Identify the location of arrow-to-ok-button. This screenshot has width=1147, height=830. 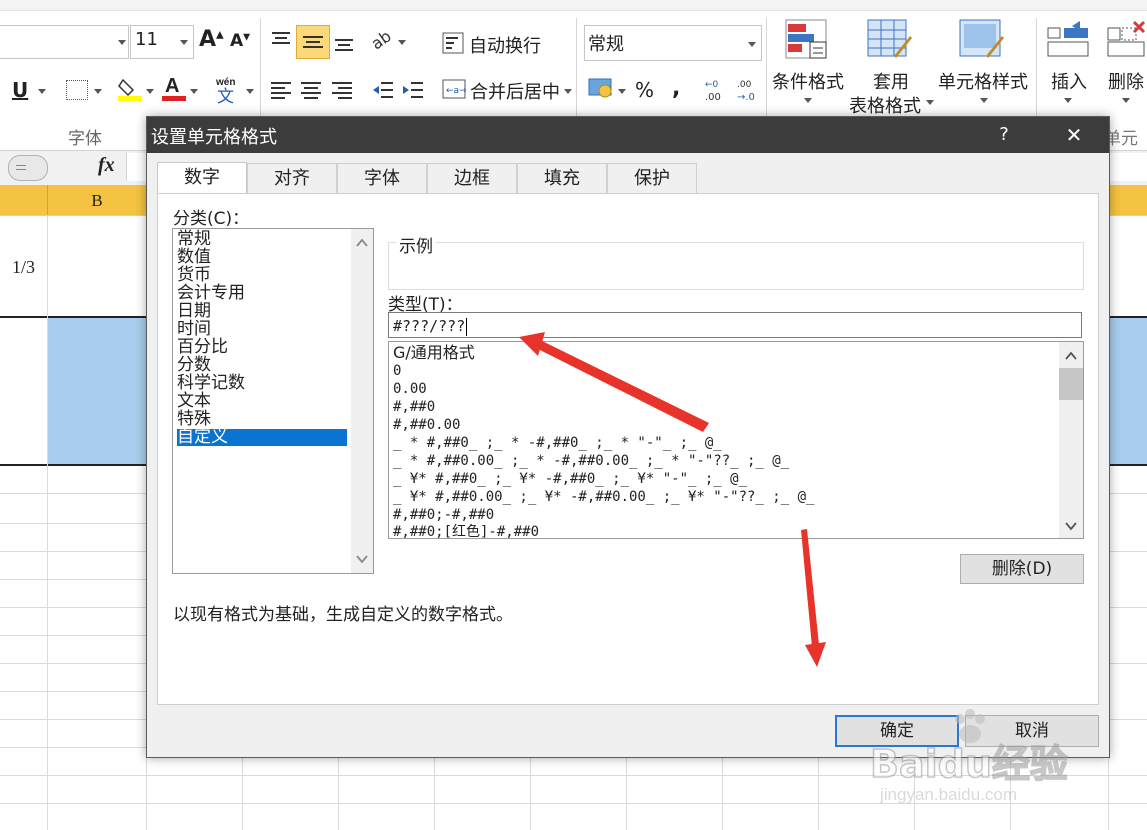
(813, 598).